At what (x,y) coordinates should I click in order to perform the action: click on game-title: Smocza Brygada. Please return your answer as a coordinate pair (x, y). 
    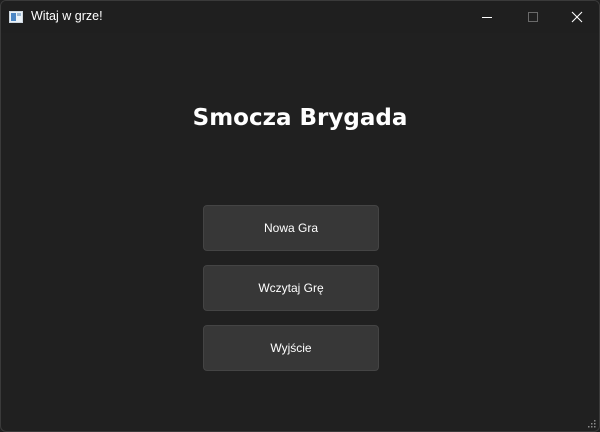
    Looking at the image, I should click on (300, 118).